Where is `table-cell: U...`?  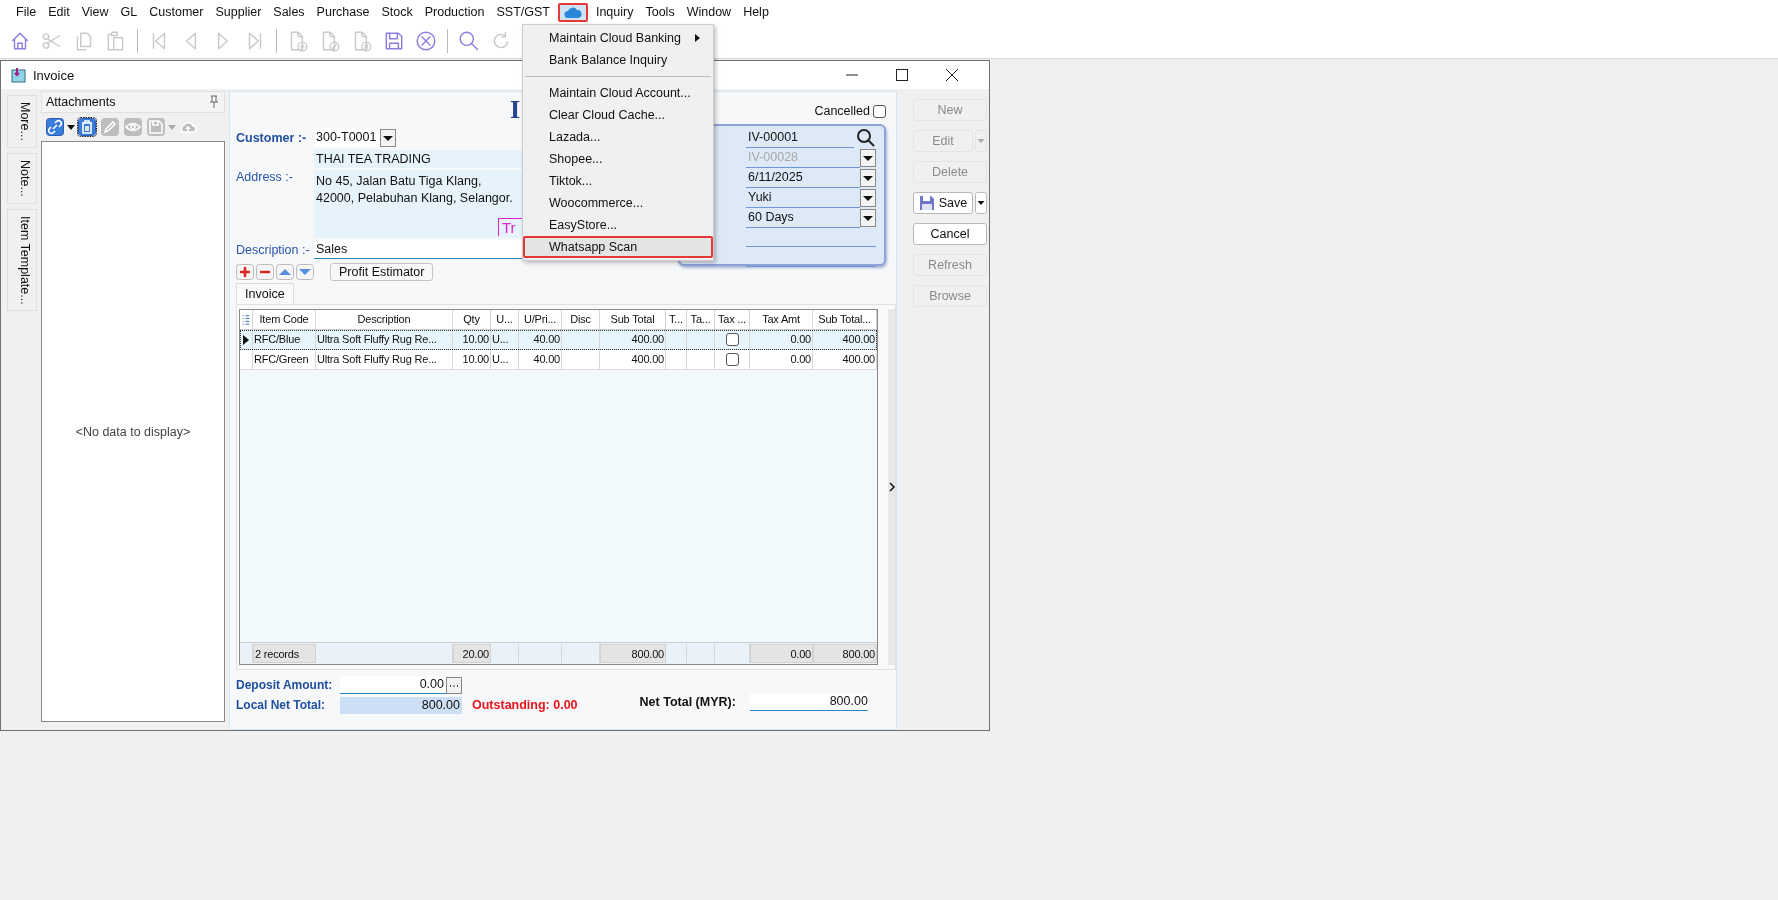 table-cell: U... is located at coordinates (505, 359).